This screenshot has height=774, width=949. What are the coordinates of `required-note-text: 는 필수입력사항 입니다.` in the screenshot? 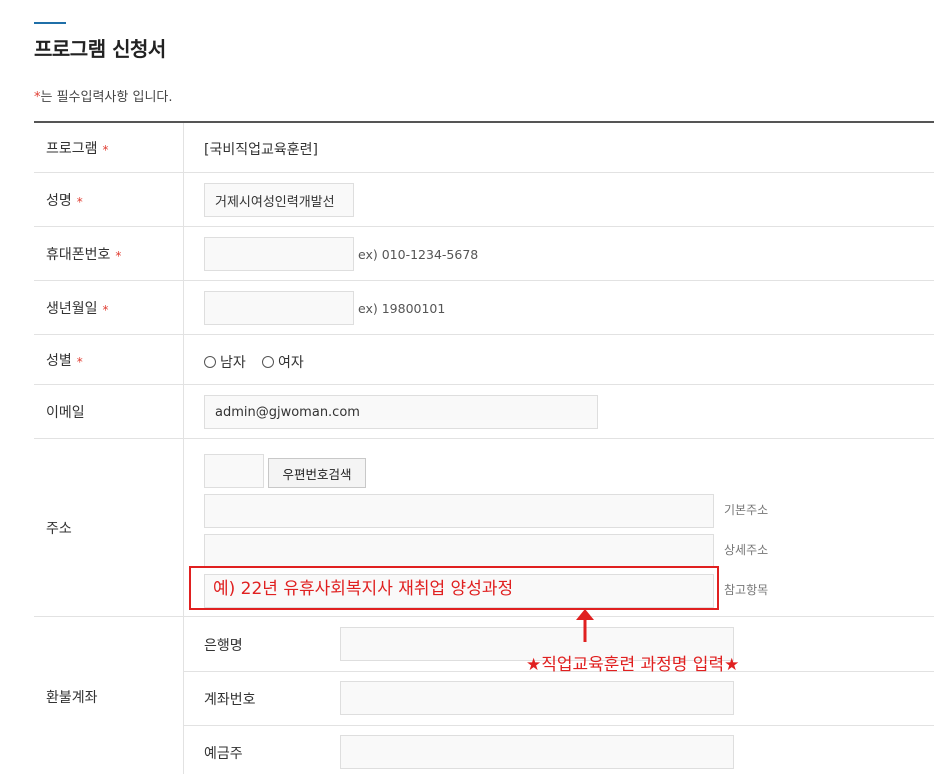 It's located at (106, 97).